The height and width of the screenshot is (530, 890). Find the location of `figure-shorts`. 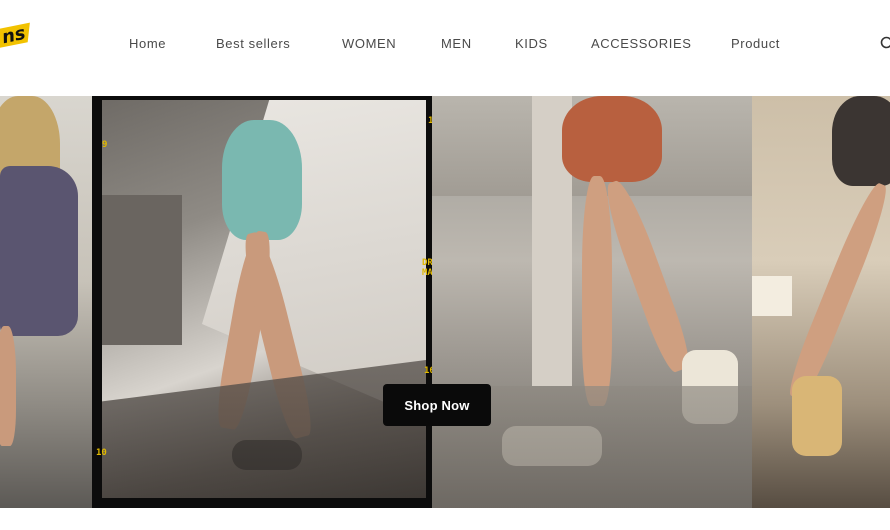

figure-shorts is located at coordinates (612, 139).